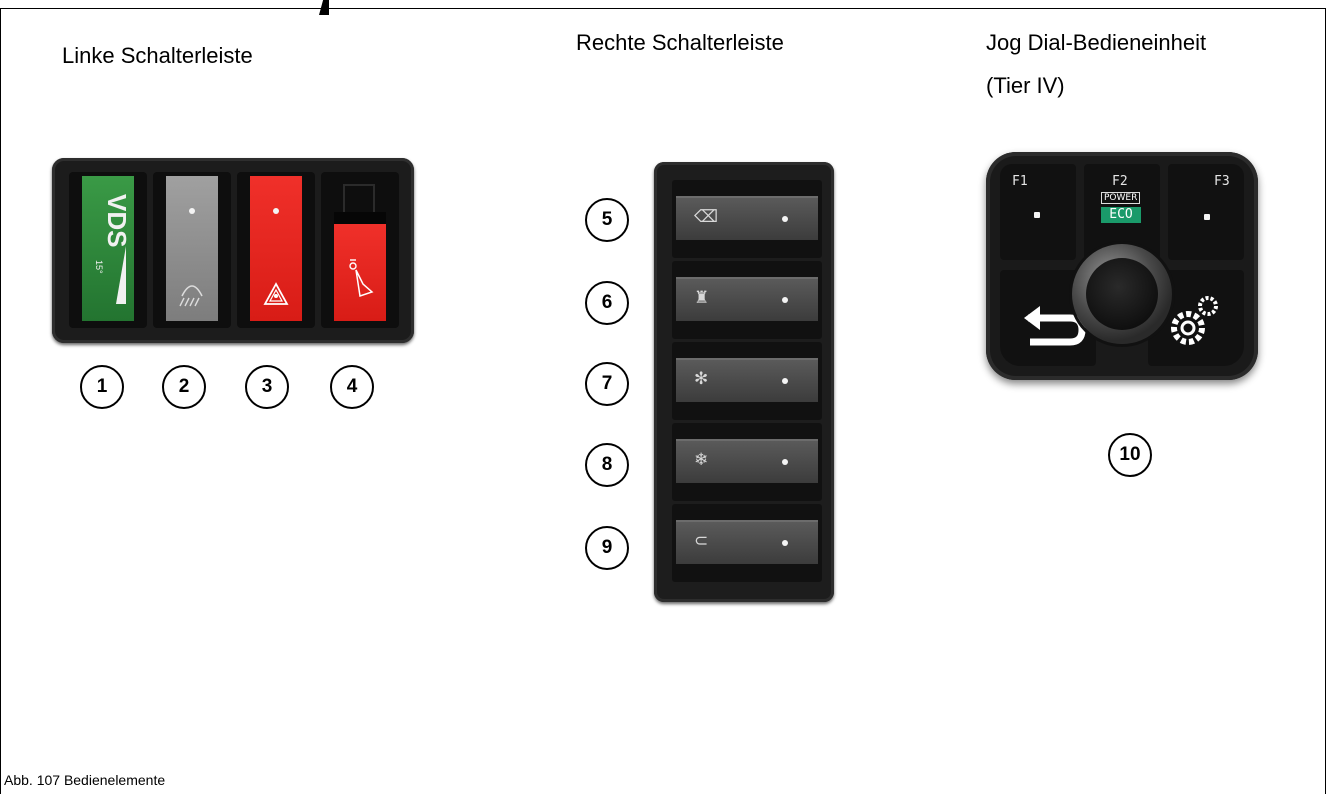 The image size is (1330, 796). I want to click on right-switch-panel: ⌫ ♜ ✻ ❄ ⊂, so click(744, 382).